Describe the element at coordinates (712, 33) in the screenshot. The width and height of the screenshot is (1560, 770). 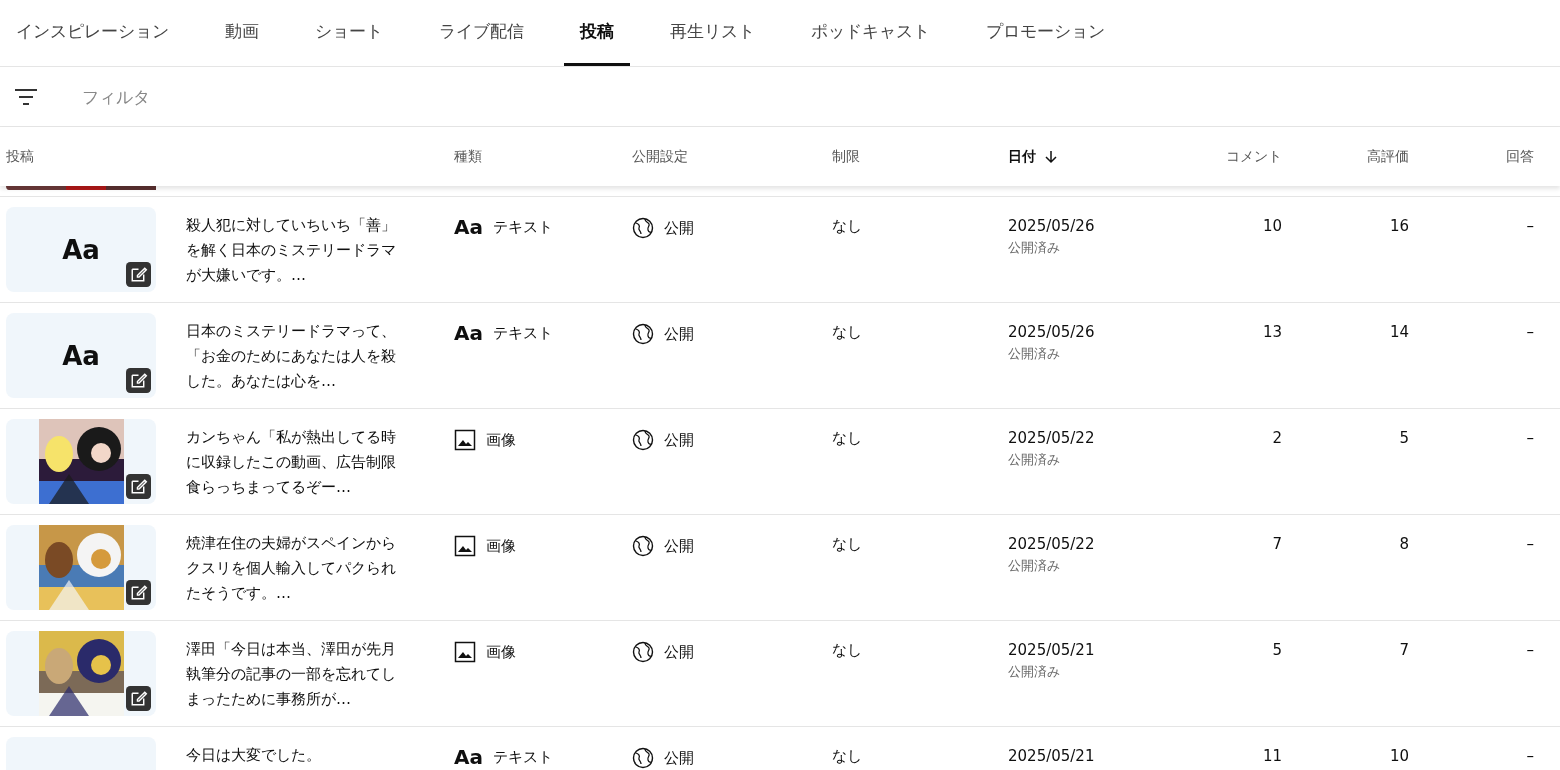
I see `tab: 再生リスト` at that location.